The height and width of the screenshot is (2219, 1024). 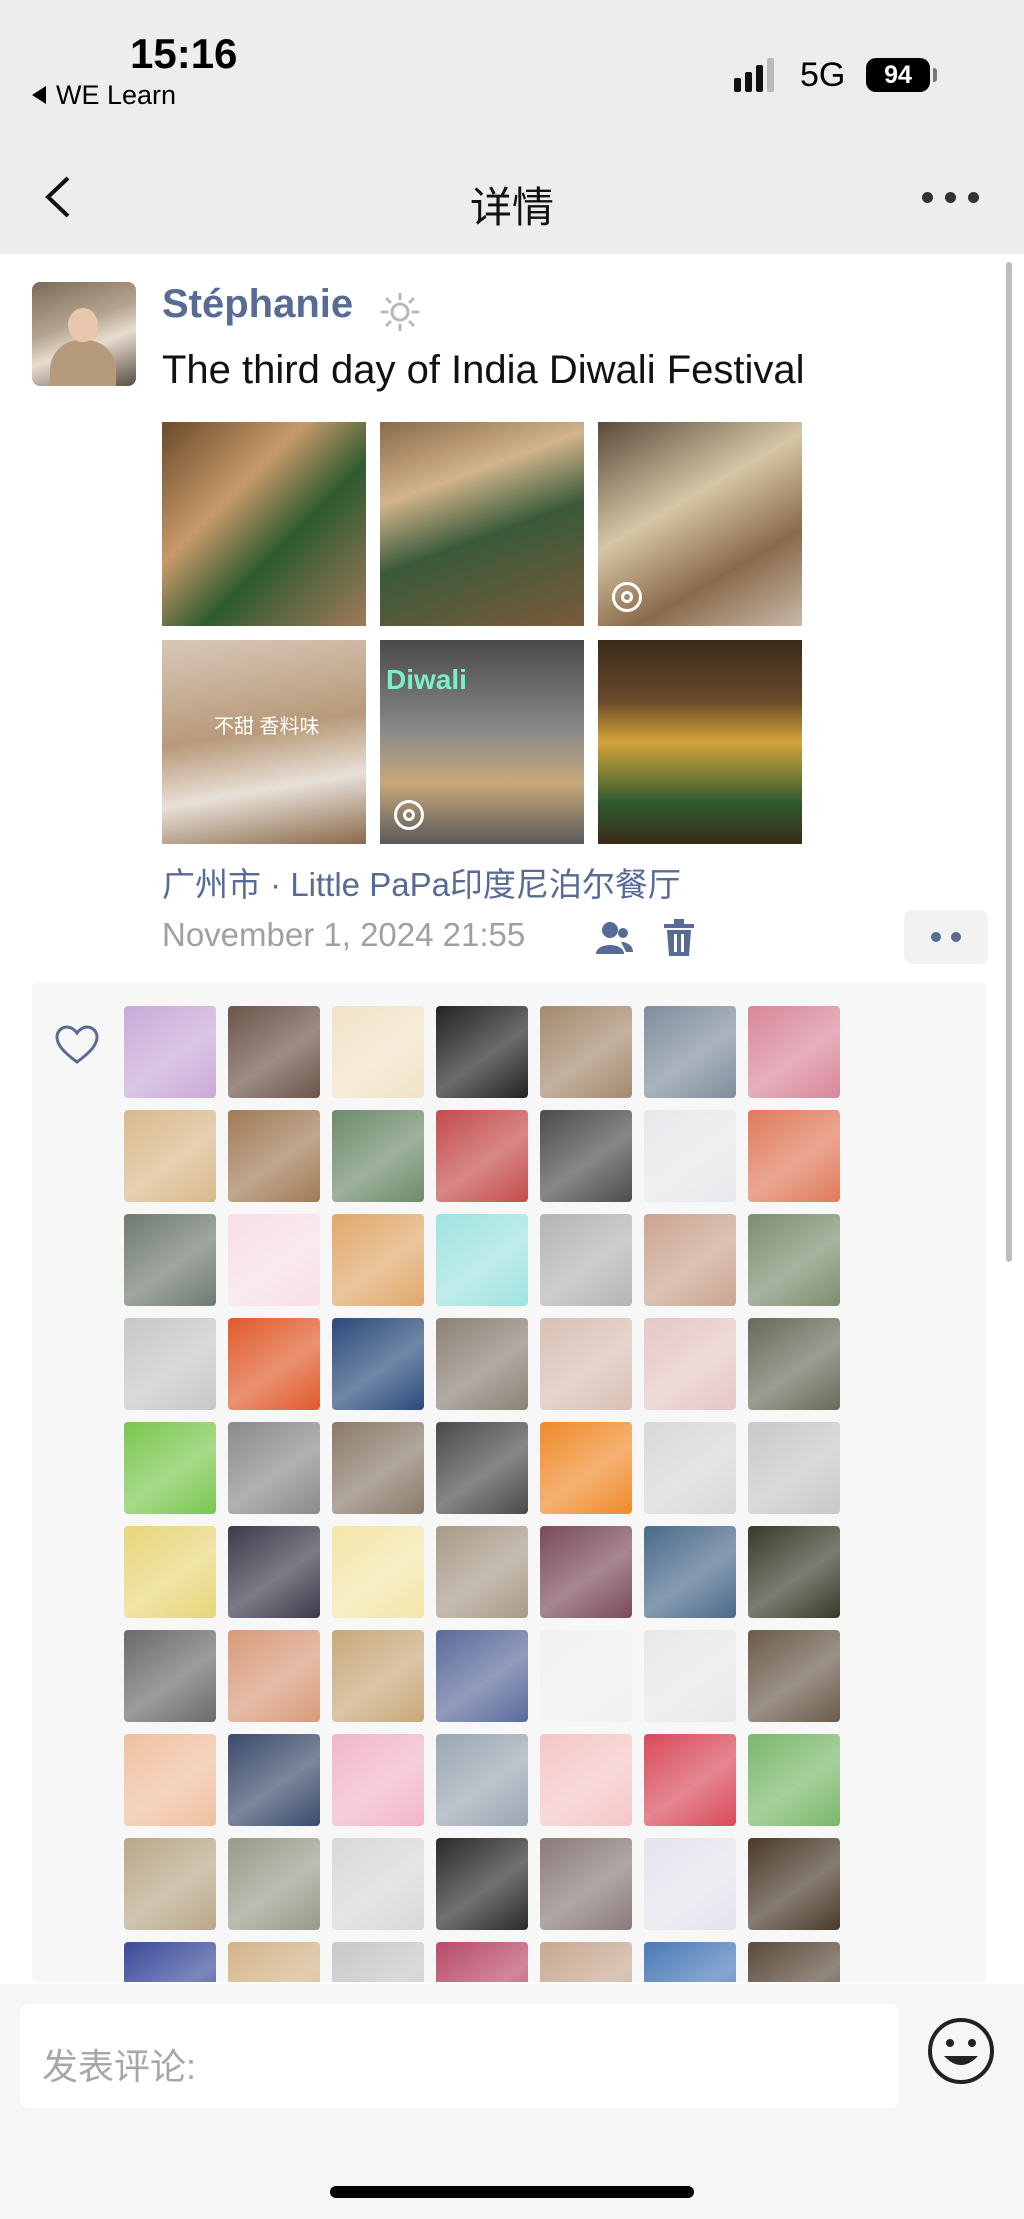 What do you see at coordinates (257, 304) in the screenshot?
I see `author-name: Stéphanie` at bounding box center [257, 304].